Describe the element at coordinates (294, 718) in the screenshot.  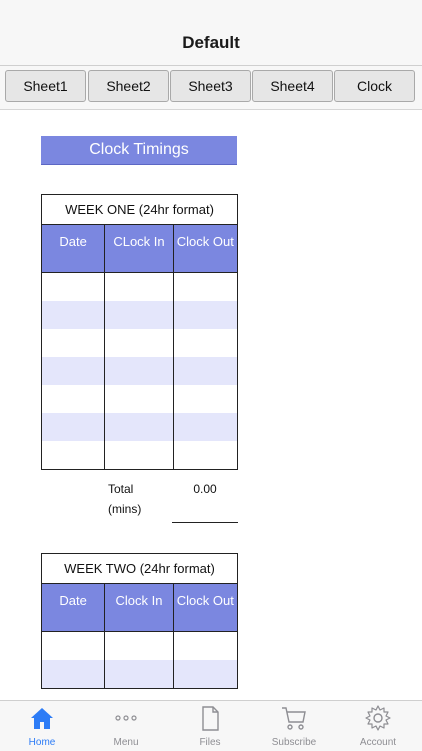
I see `cart-icon` at that location.